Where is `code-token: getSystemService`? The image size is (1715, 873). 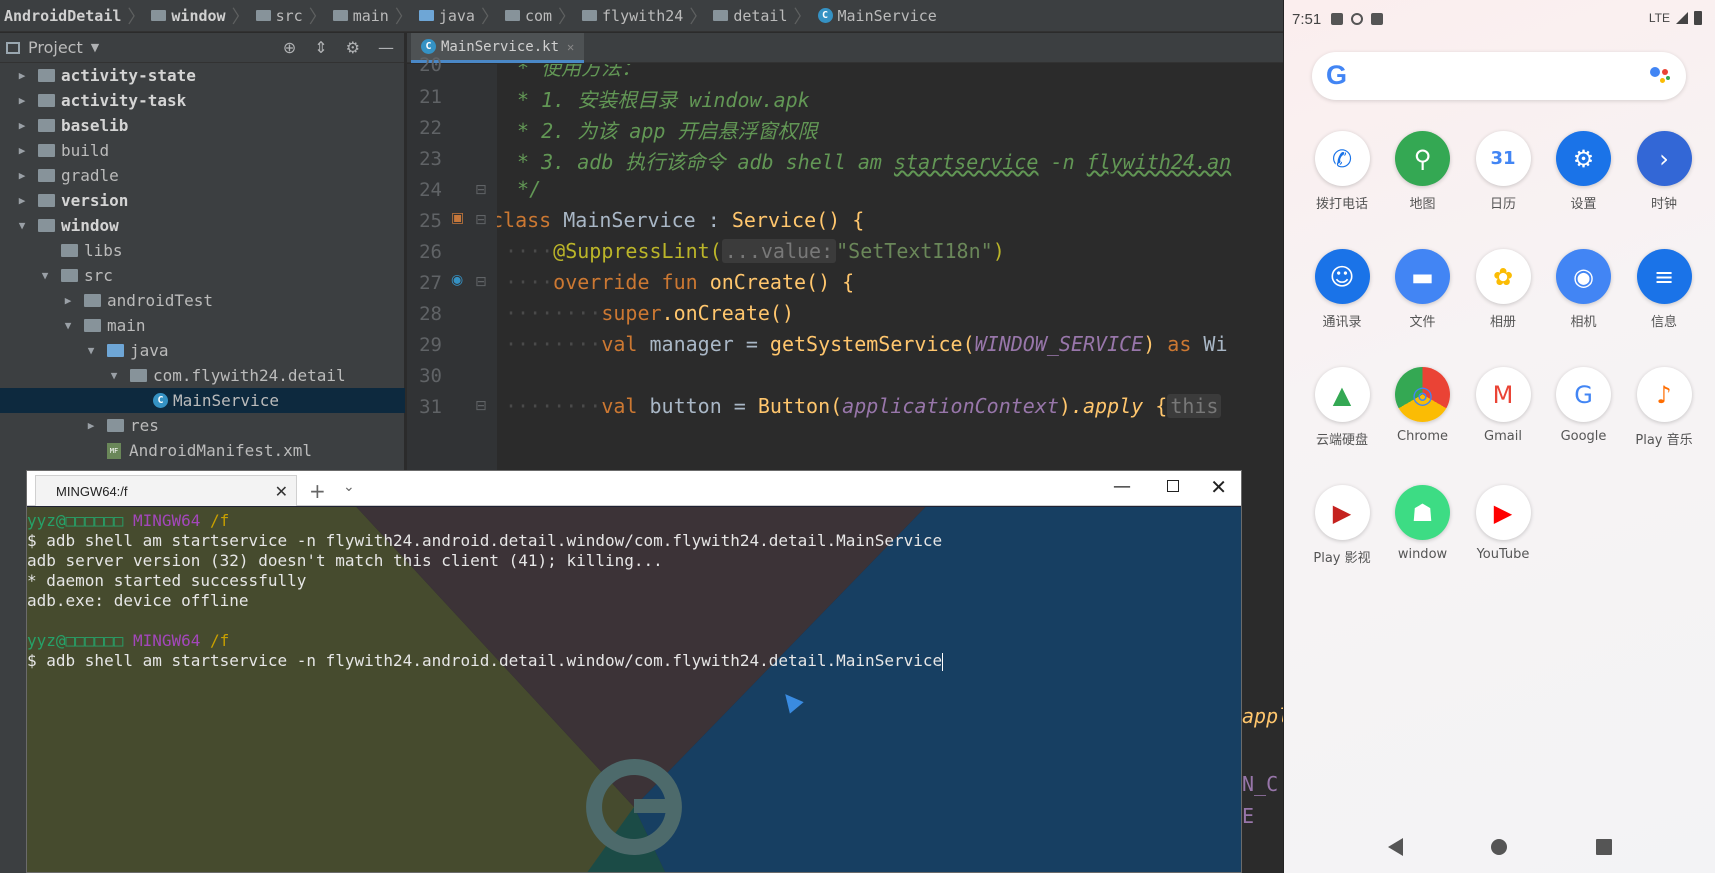
code-token: getSystemService is located at coordinates (866, 344).